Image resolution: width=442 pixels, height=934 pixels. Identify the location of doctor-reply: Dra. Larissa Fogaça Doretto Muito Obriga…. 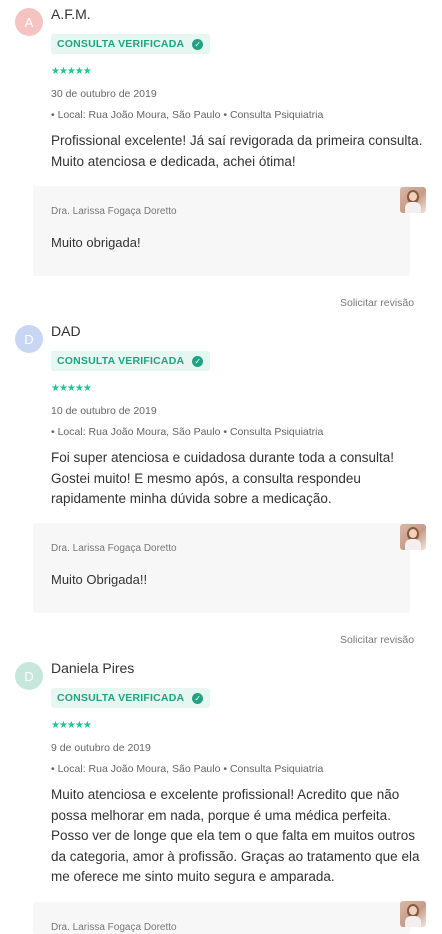
(221, 568).